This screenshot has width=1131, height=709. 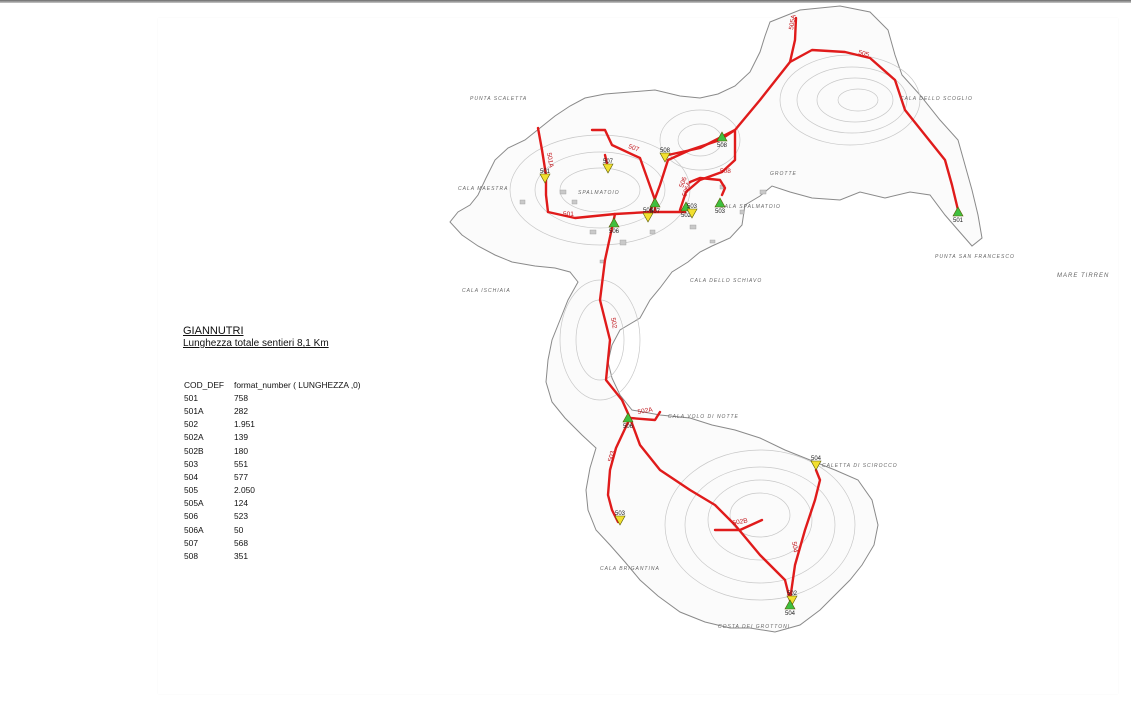 What do you see at coordinates (599, 193) in the screenshot?
I see `place-label: SPALMATOIO` at bounding box center [599, 193].